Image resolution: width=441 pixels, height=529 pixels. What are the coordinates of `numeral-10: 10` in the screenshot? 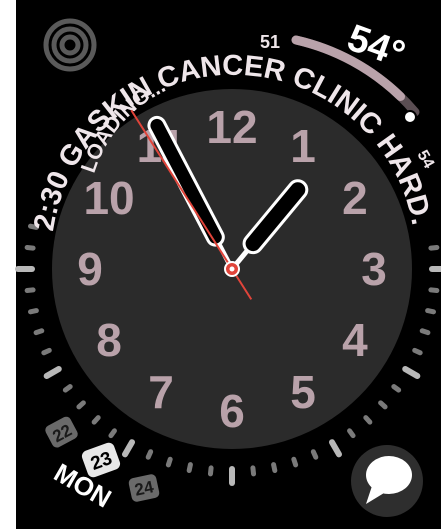 It's located at (108, 198).